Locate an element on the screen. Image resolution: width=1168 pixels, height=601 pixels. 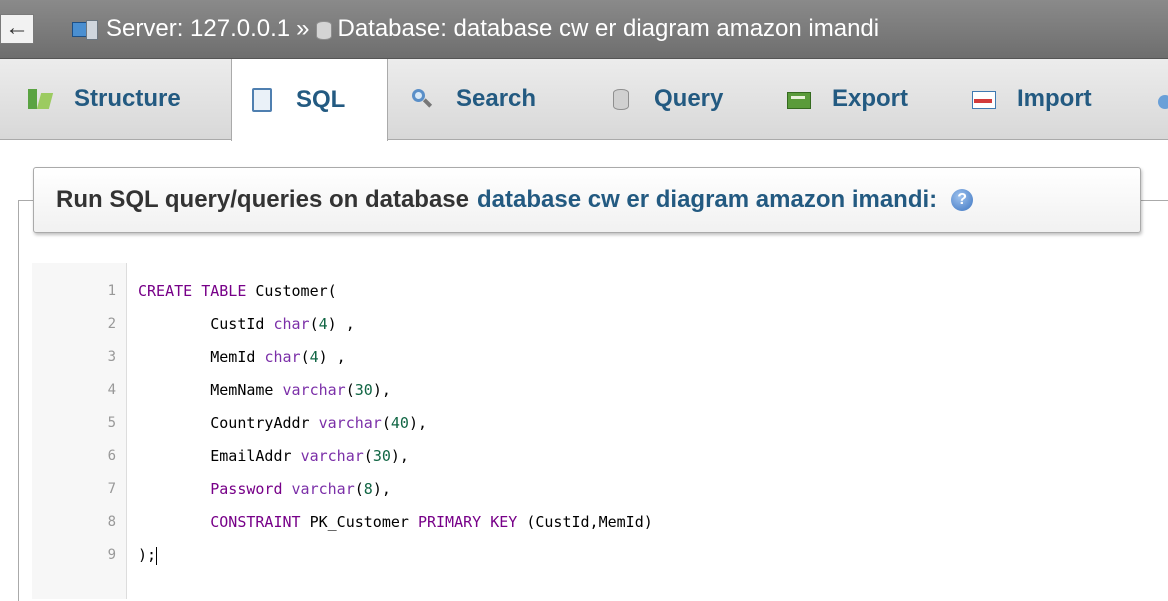
code-line: Password varchar(8), is located at coordinates (264, 490).